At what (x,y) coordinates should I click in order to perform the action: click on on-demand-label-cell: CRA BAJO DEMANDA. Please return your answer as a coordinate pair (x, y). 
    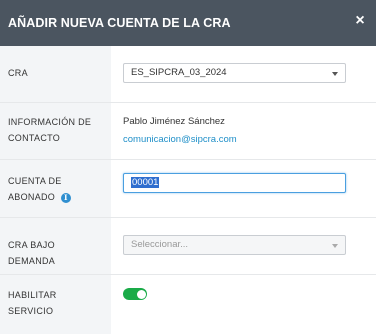
    Looking at the image, I should click on (55, 246).